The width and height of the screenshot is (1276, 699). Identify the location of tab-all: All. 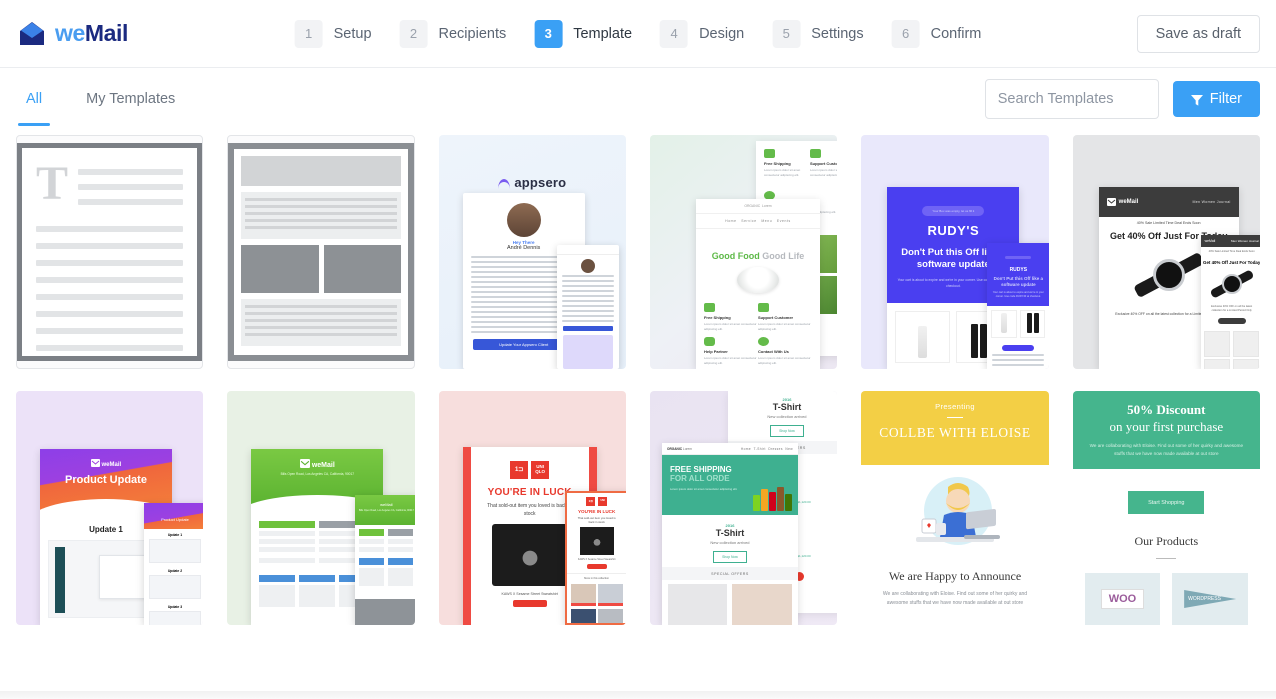
(34, 99).